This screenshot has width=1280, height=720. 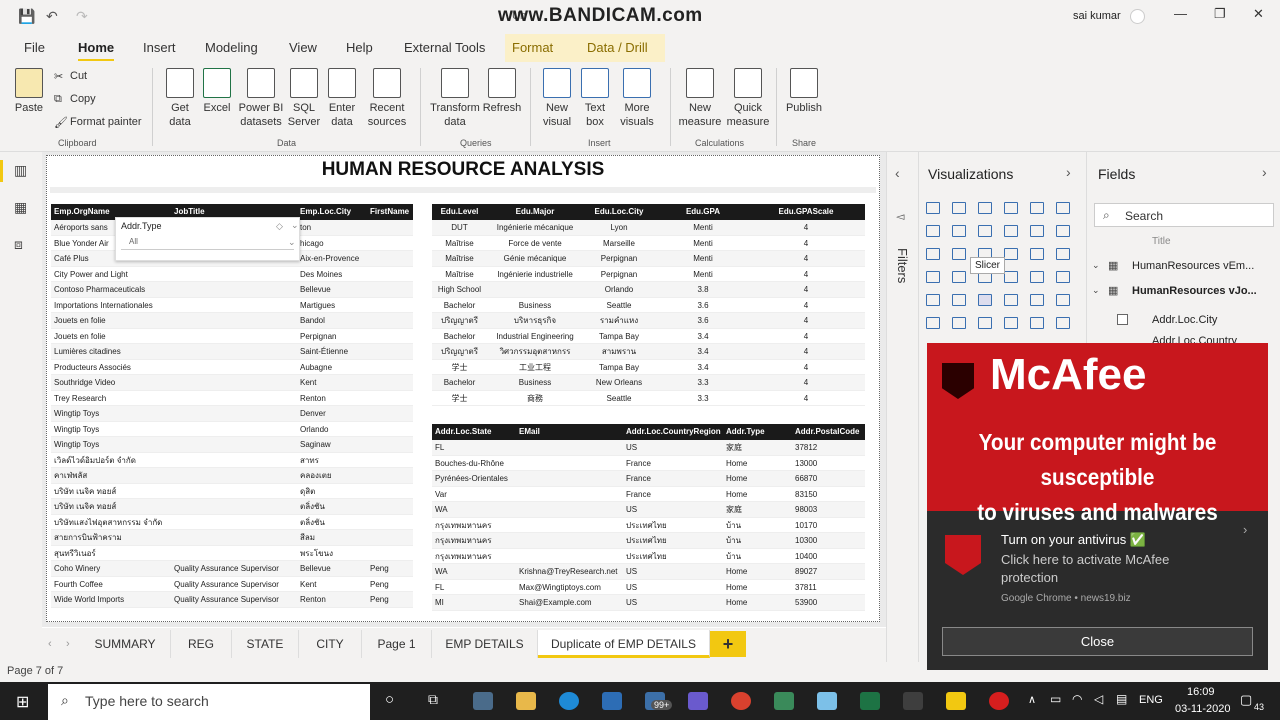 I want to click on tab-format: Format, so click(x=532, y=47).